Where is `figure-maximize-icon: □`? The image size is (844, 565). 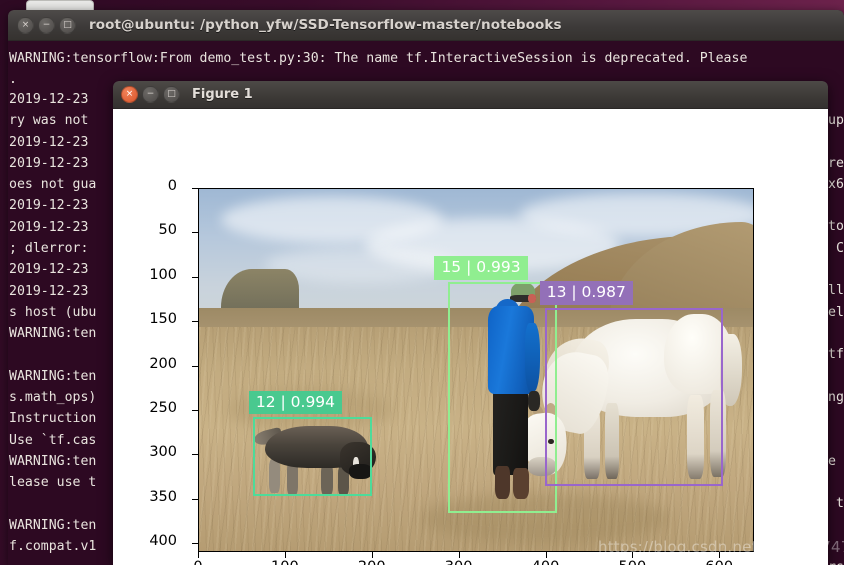 figure-maximize-icon: □ is located at coordinates (171, 94).